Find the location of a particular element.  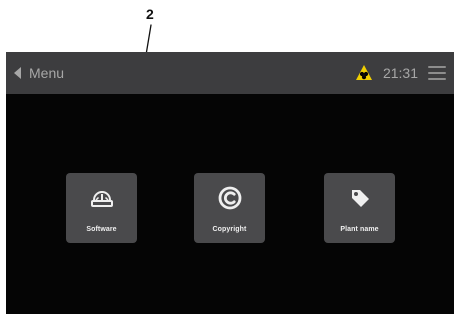

clock-time: 21:31 is located at coordinates (400, 73).